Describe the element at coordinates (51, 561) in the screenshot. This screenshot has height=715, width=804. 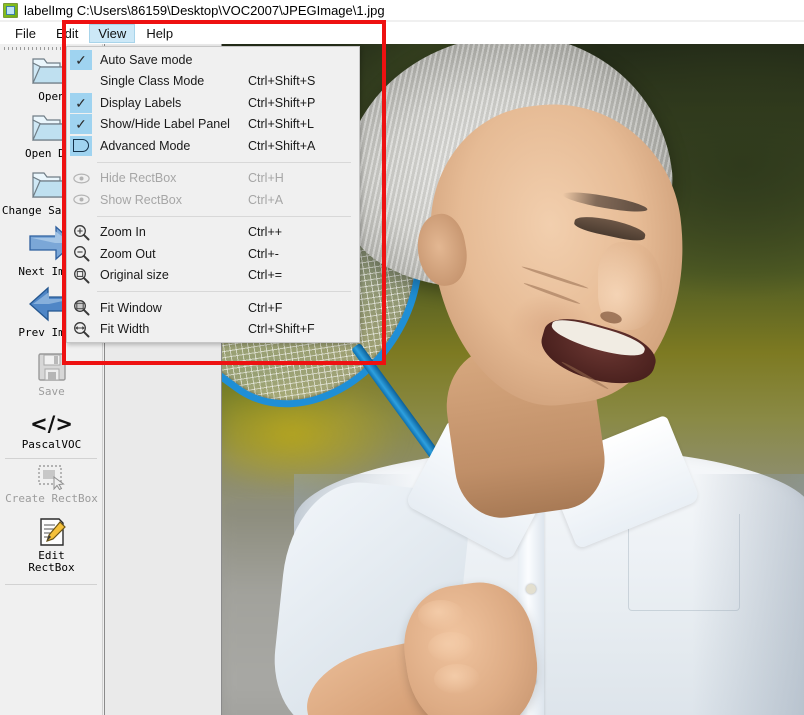
I see `toolbar-label-edit-rectbox: Edit RectBox` at that location.